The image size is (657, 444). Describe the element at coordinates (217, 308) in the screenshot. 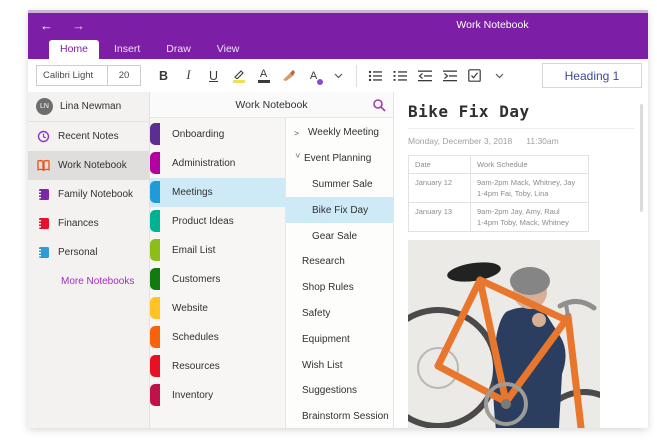

I see `section-website: Website` at that location.